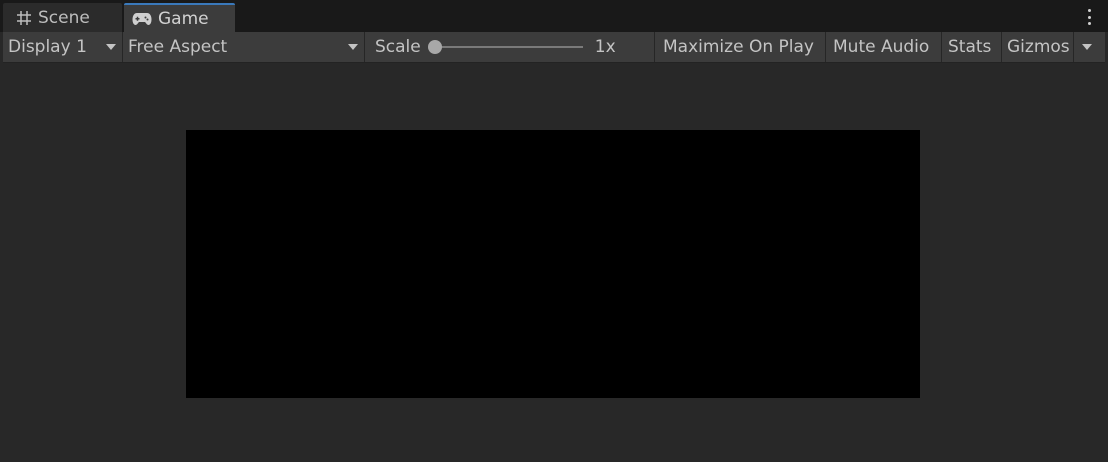 The image size is (1108, 462). I want to click on grid-hash-icon, so click(24, 18).